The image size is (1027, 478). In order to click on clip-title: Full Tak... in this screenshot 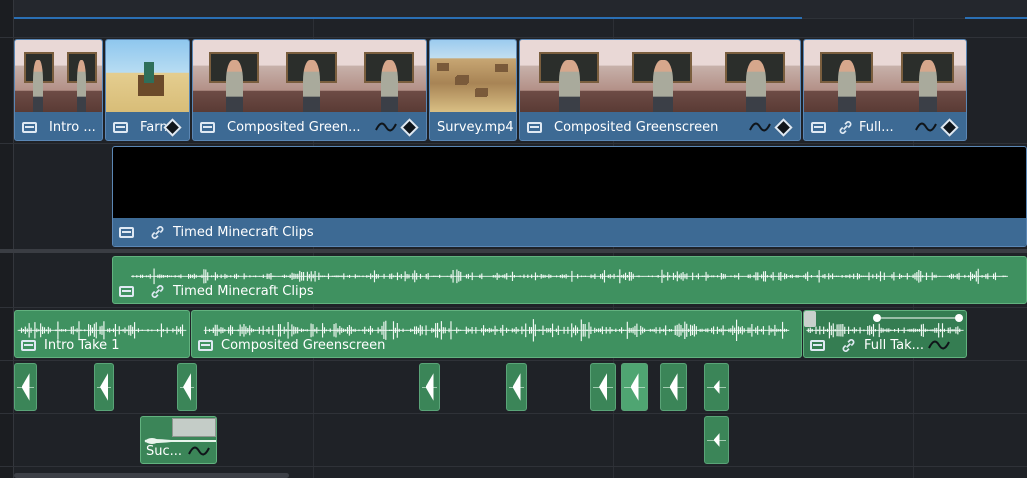, I will do `click(894, 345)`.